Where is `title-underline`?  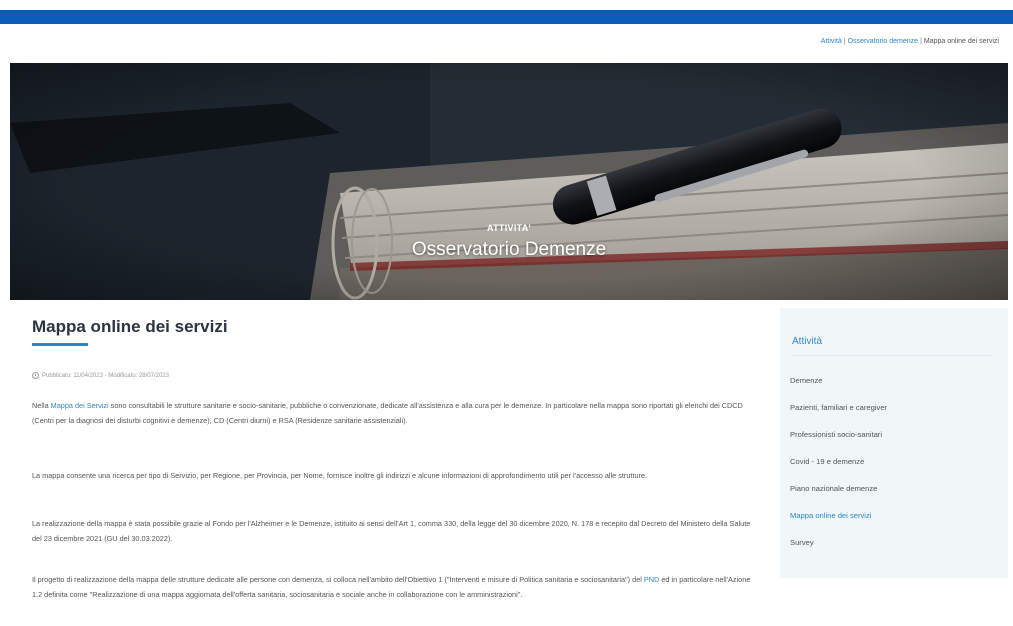
title-underline is located at coordinates (60, 344).